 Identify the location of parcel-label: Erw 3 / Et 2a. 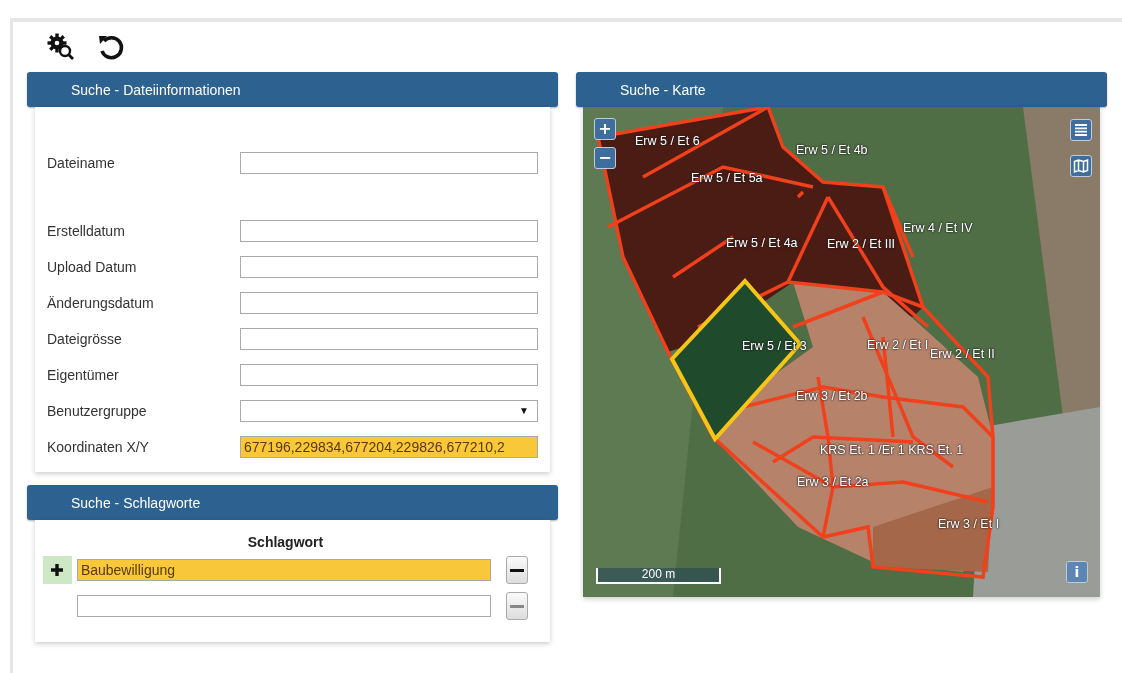
(833, 482).